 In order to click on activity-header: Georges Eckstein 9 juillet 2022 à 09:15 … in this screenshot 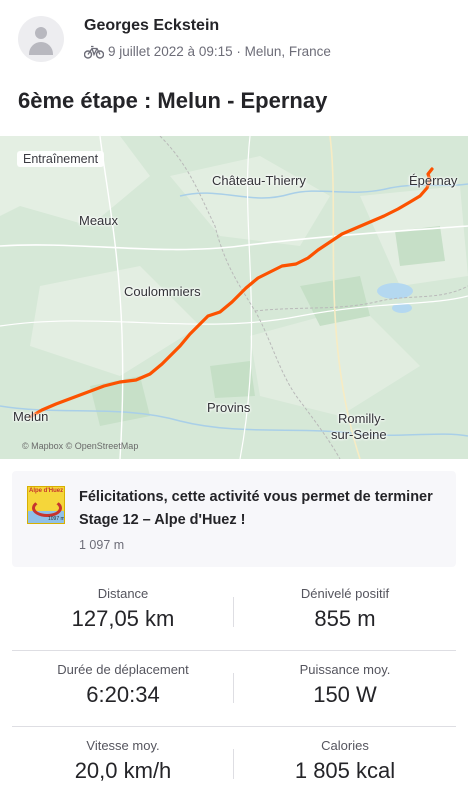, I will do `click(234, 38)`.